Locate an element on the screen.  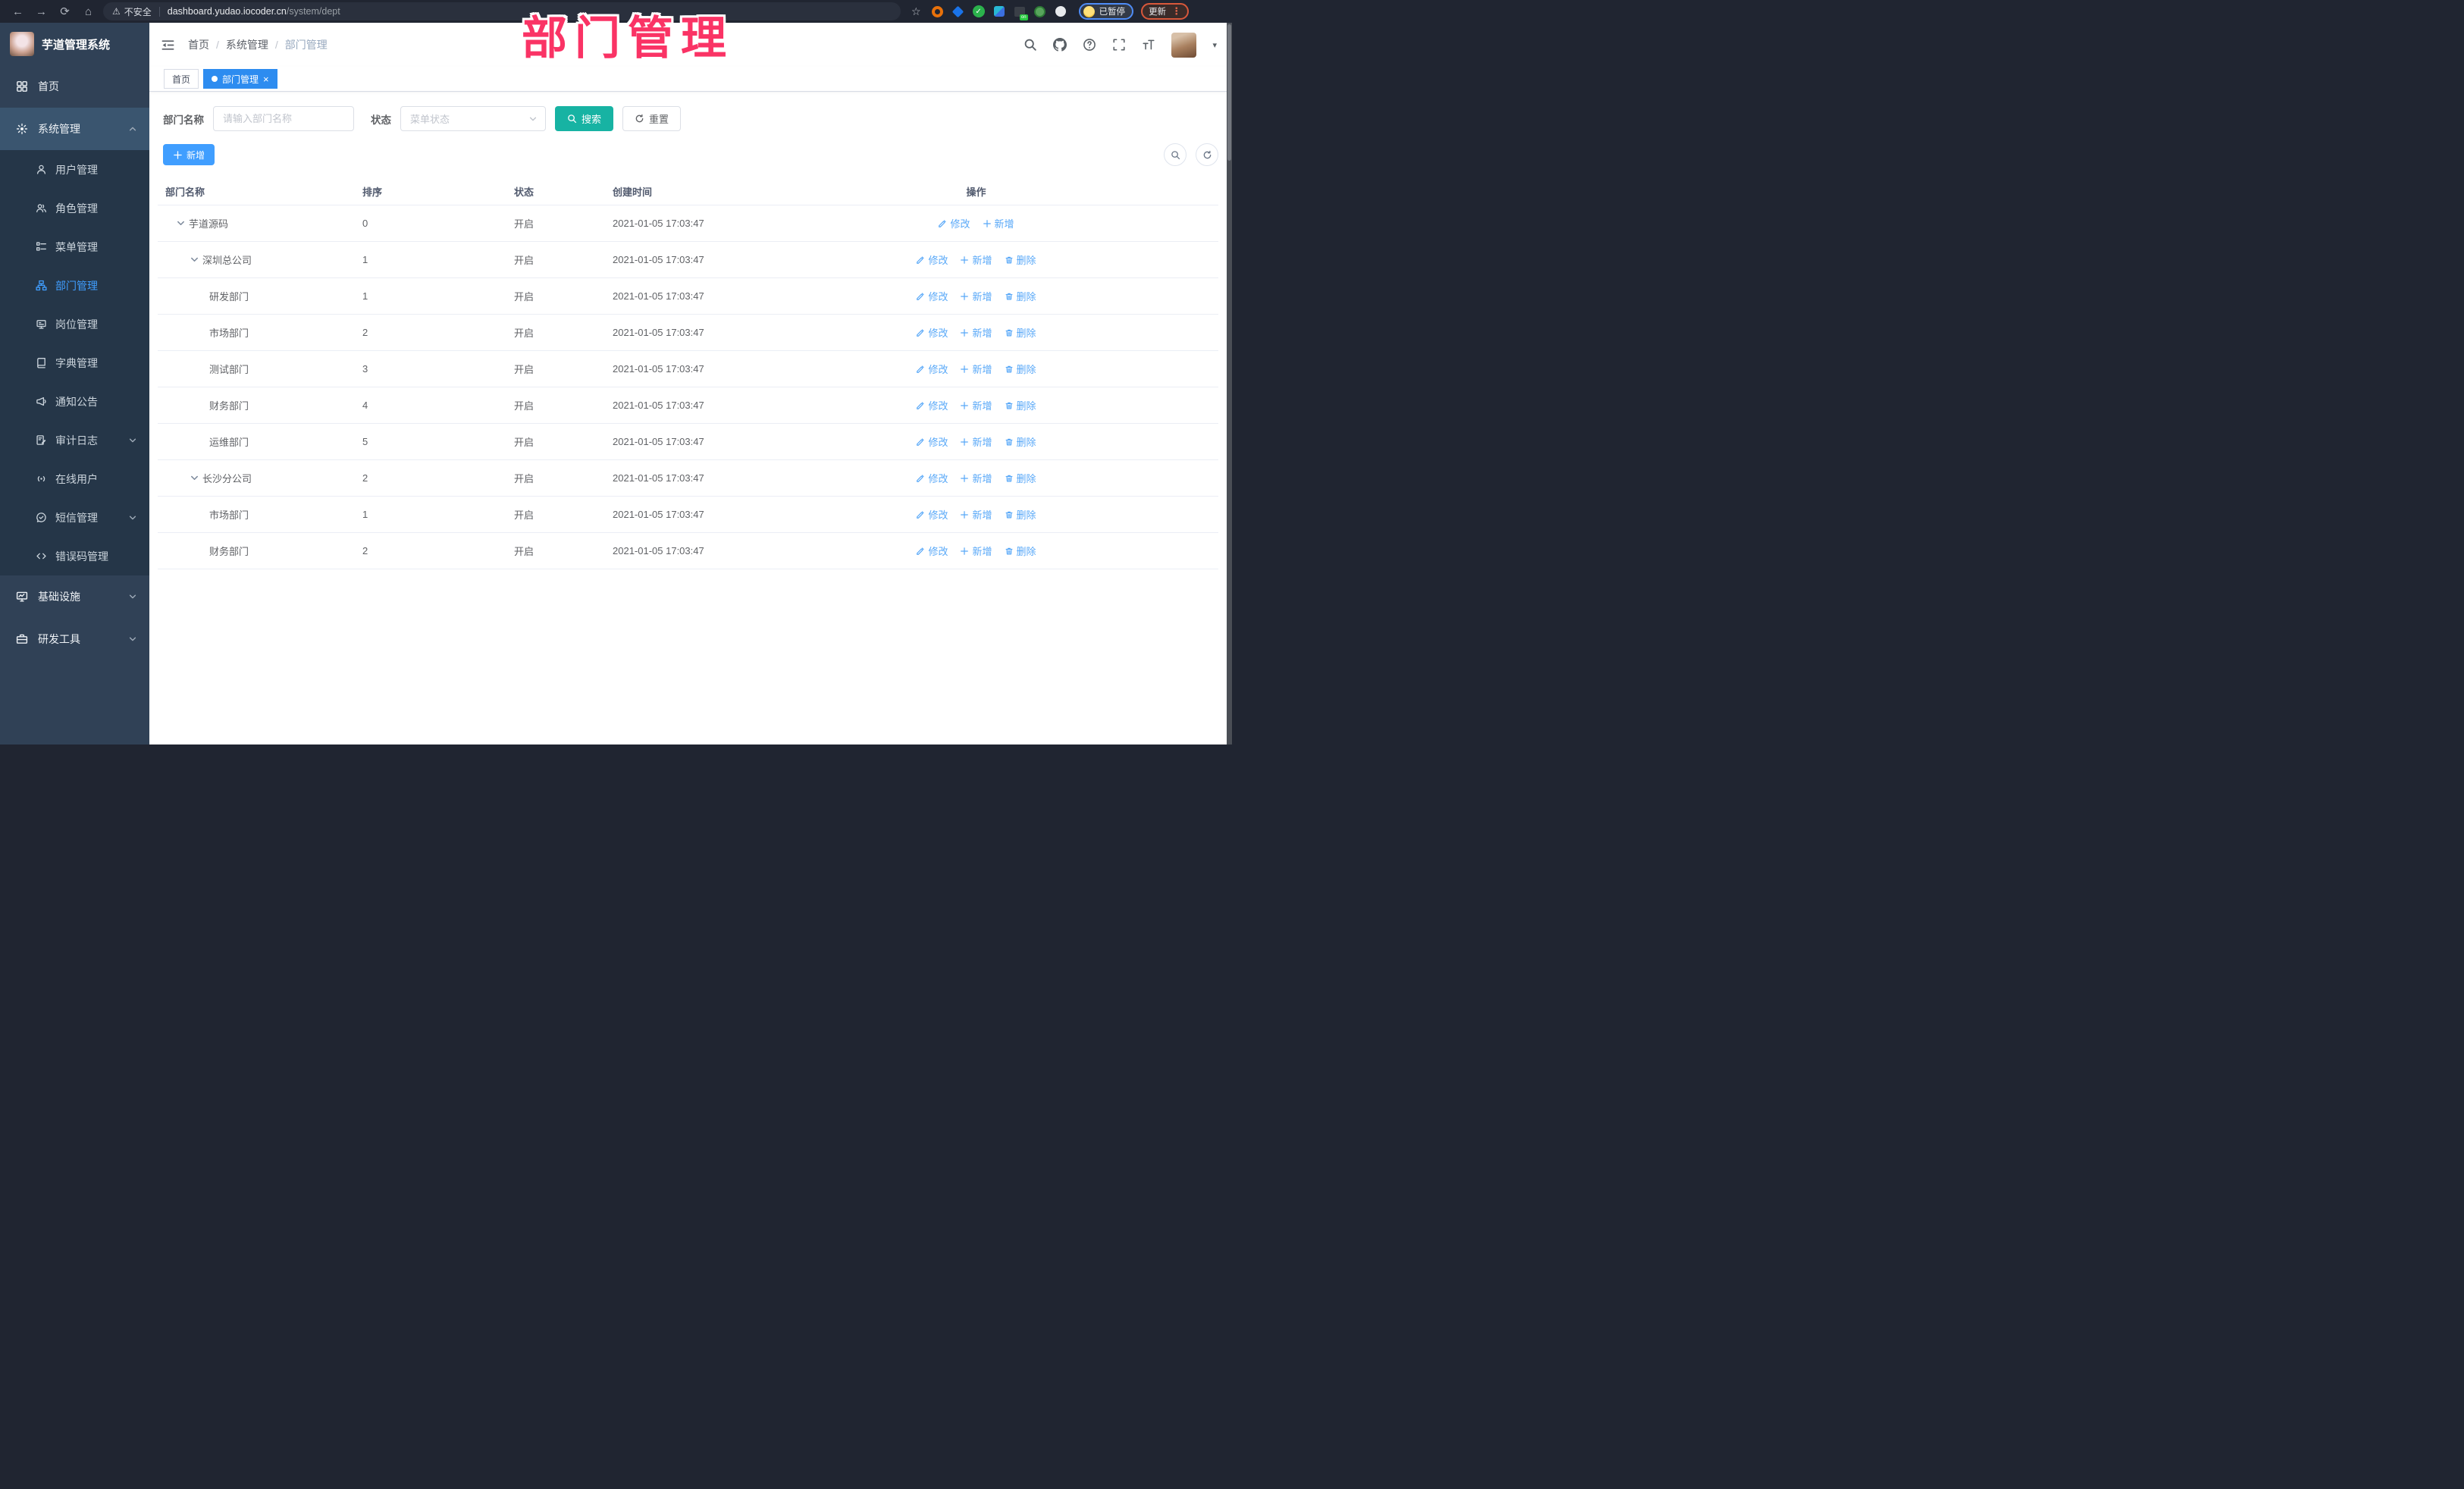
dept-name-input is located at coordinates (284, 118).